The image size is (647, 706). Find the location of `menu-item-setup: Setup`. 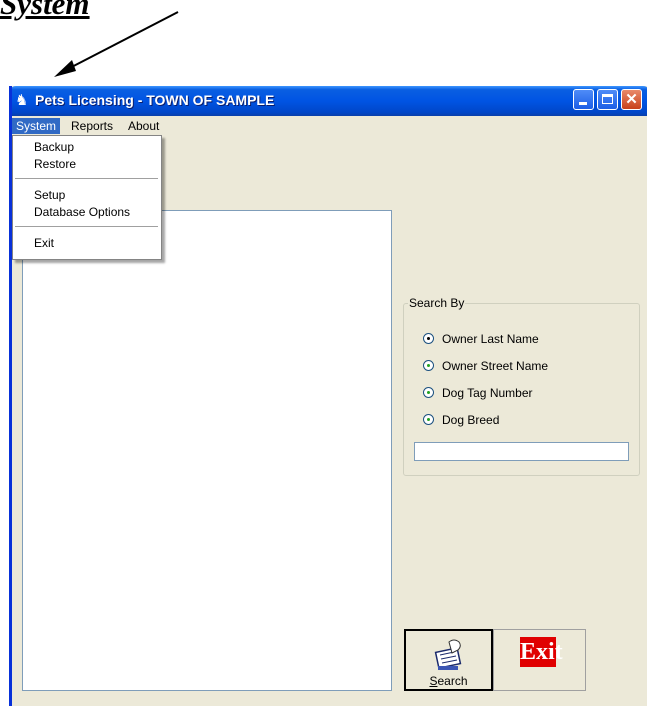

menu-item-setup: Setup is located at coordinates (87, 195).